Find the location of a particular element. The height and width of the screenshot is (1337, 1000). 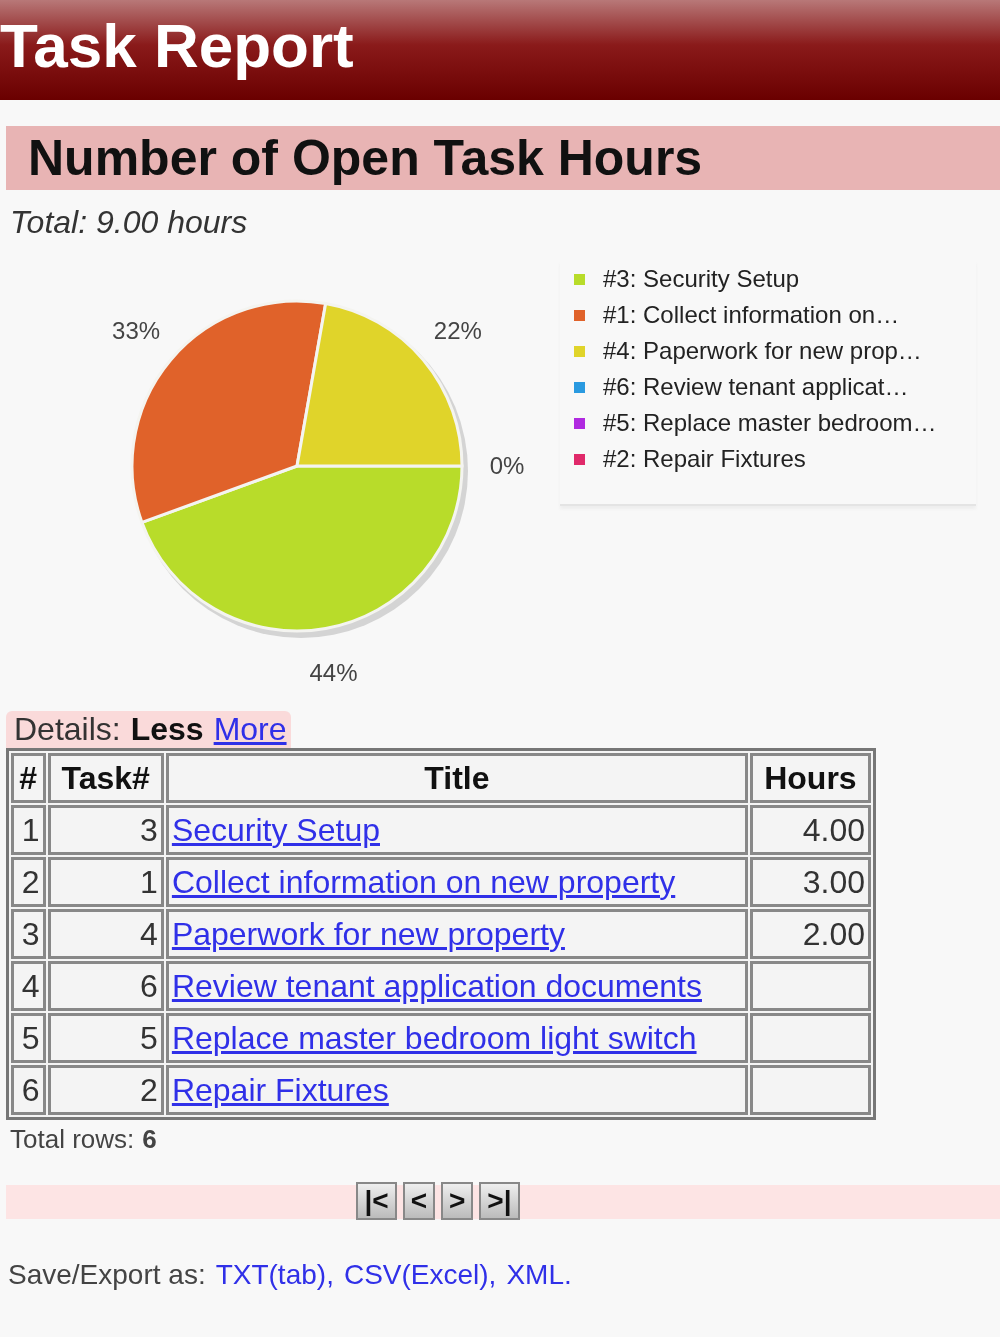

detail-option: Less is located at coordinates (167, 729).